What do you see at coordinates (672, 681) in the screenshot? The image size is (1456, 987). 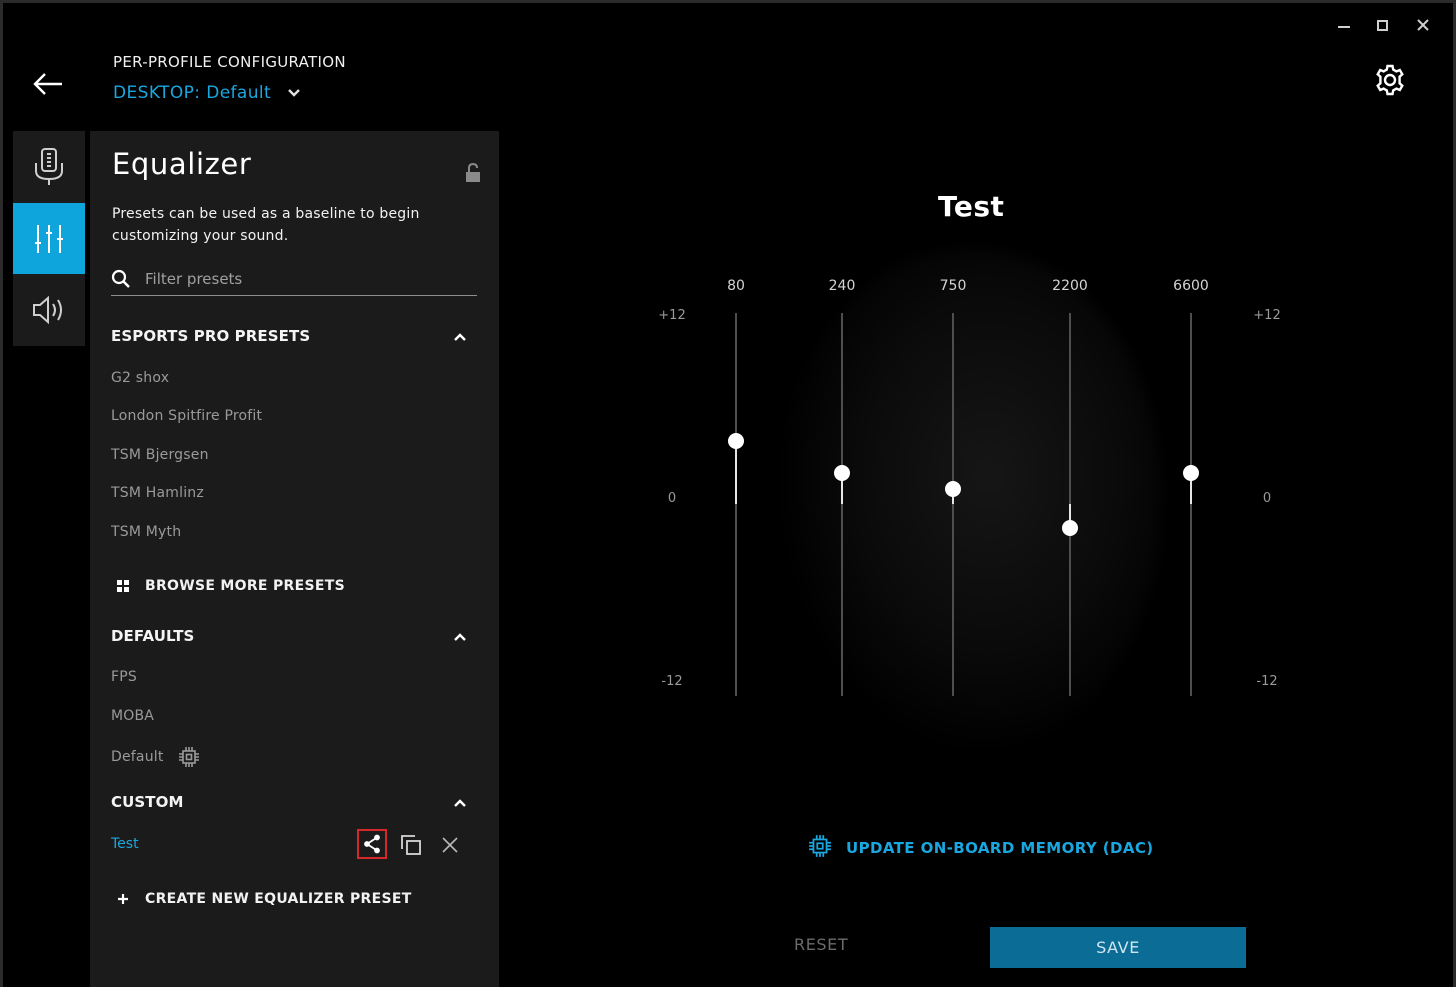 I see `db-label-bottom-left: -12` at bounding box center [672, 681].